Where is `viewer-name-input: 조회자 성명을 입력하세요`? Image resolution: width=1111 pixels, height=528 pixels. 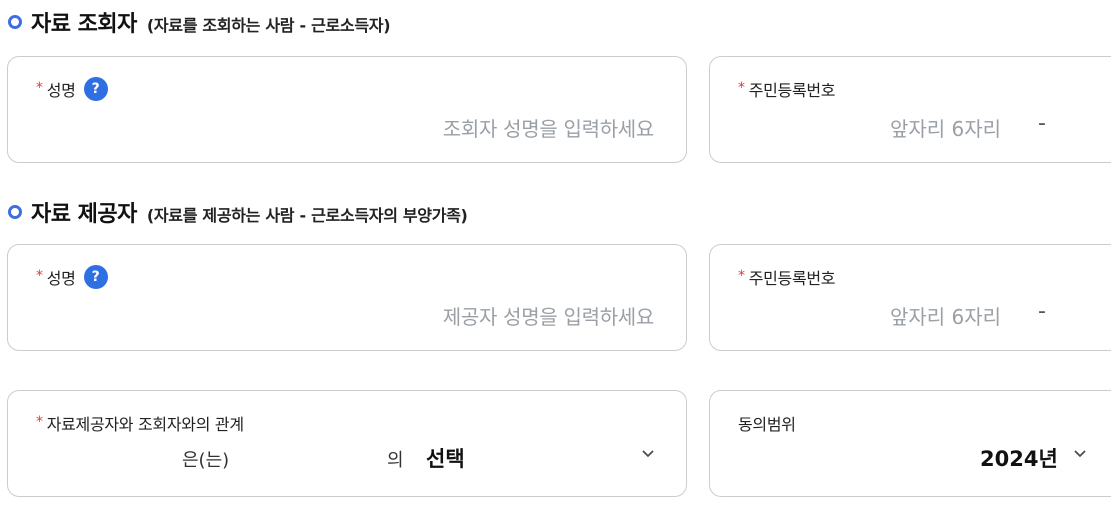
viewer-name-input: 조회자 성명을 입력하세요 is located at coordinates (549, 127).